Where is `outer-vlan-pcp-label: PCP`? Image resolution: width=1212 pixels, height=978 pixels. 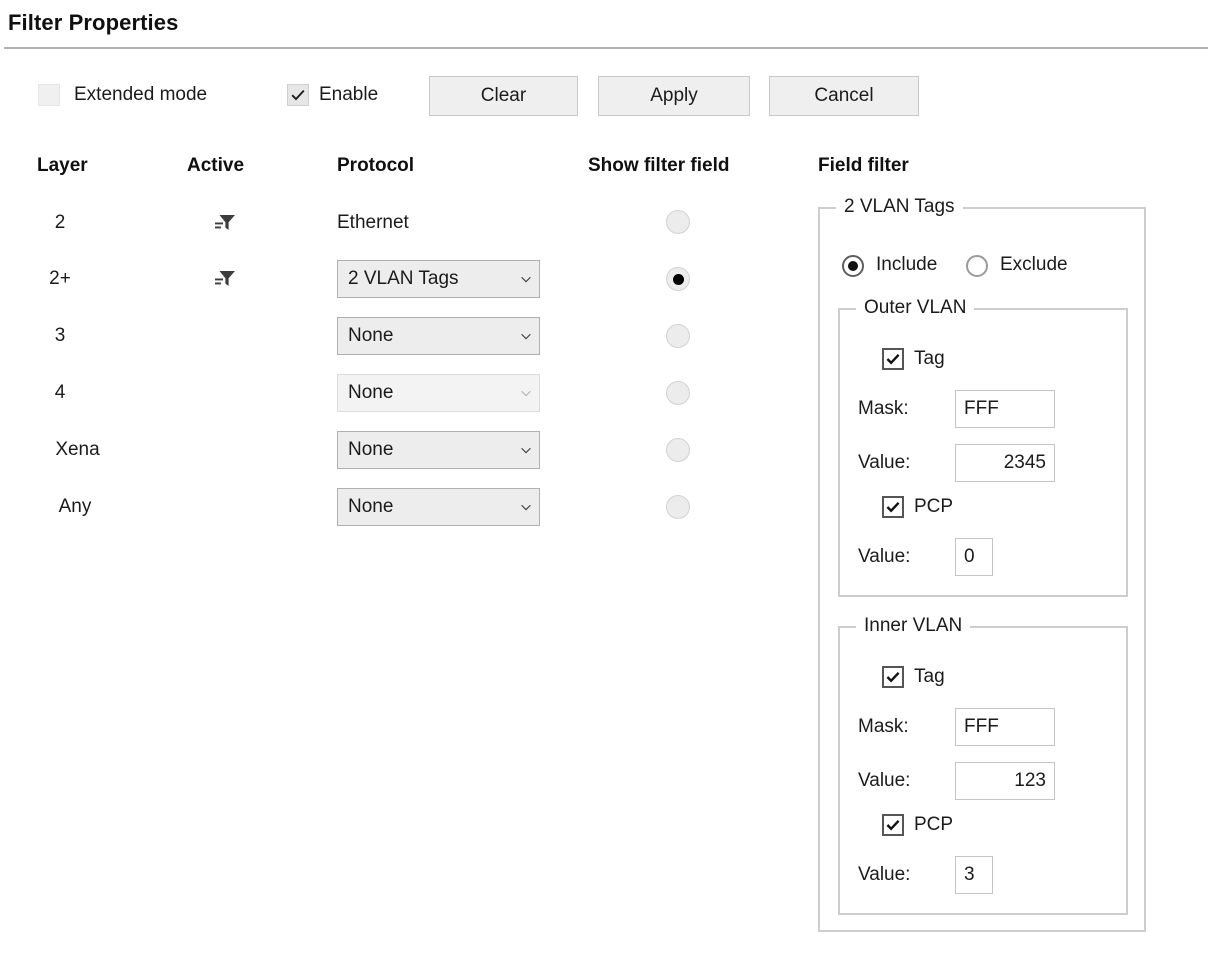 outer-vlan-pcp-label: PCP is located at coordinates (934, 506).